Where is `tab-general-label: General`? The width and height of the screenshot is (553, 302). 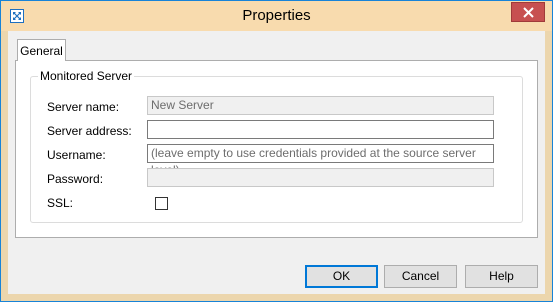 tab-general-label: General is located at coordinates (41, 51).